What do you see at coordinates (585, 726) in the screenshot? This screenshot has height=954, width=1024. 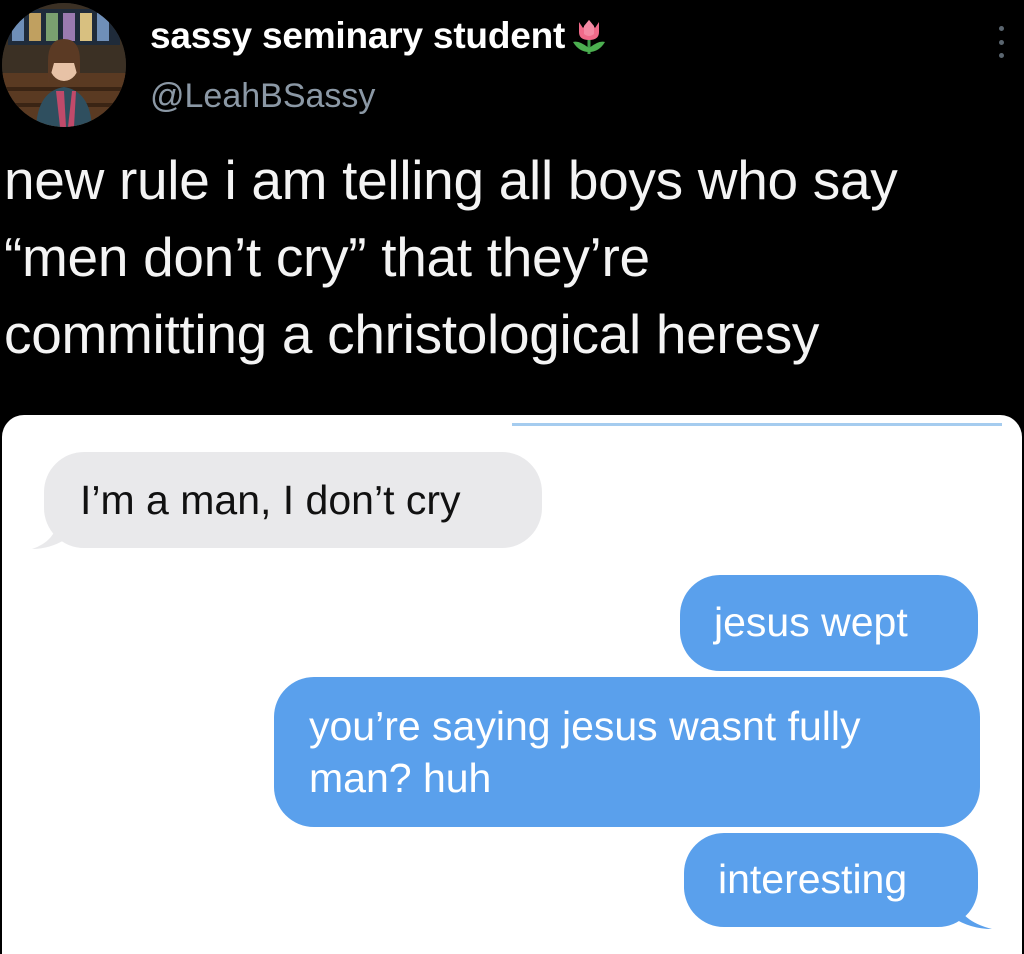 I see `message-text: you’re saying jesus wasnt fully` at bounding box center [585, 726].